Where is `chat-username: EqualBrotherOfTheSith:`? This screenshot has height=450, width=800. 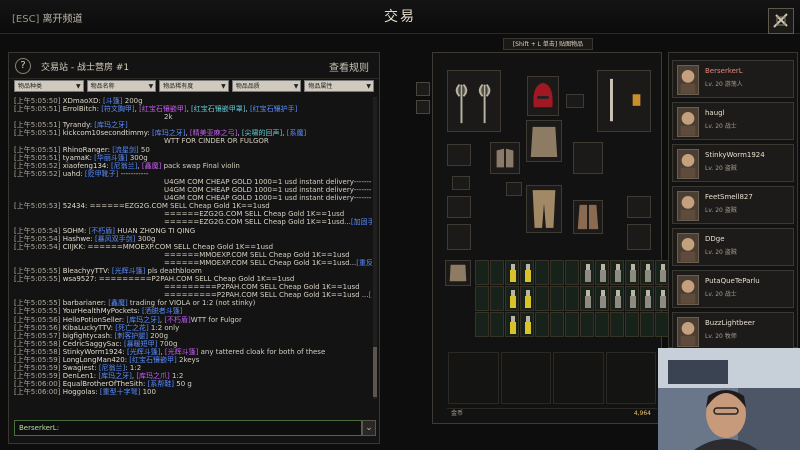
chat-username: EqualBrotherOfTheSith: is located at coordinates (104, 384).